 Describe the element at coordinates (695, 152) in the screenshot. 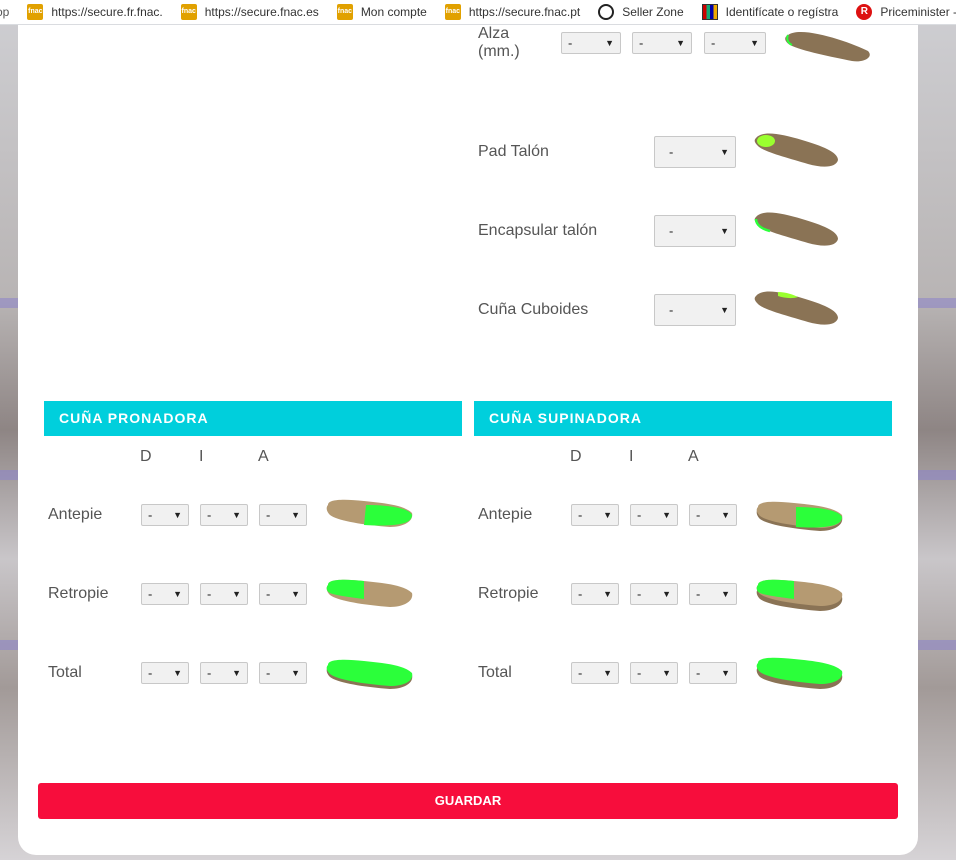

I see `pad-talon-select: - ▼` at that location.